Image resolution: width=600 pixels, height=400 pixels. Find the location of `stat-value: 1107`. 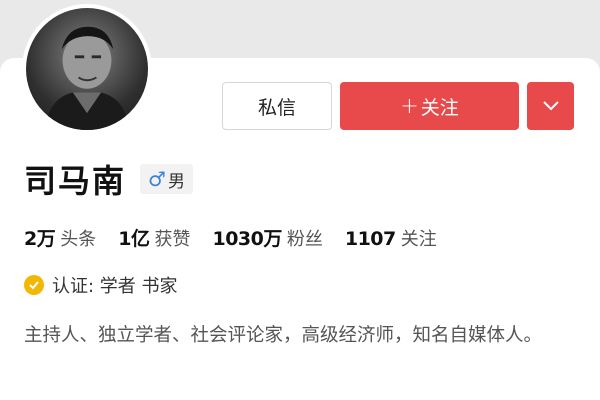

stat-value: 1107 is located at coordinates (370, 239).